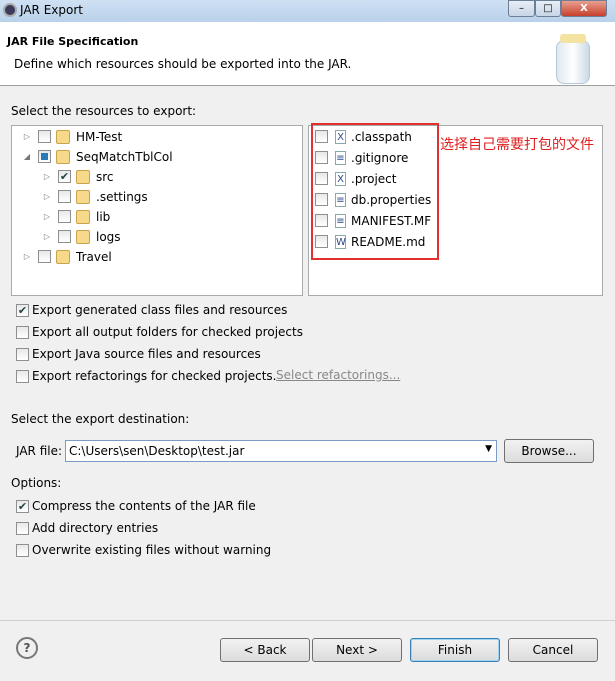  Describe the element at coordinates (27, 648) in the screenshot. I see `help-button: ?` at that location.